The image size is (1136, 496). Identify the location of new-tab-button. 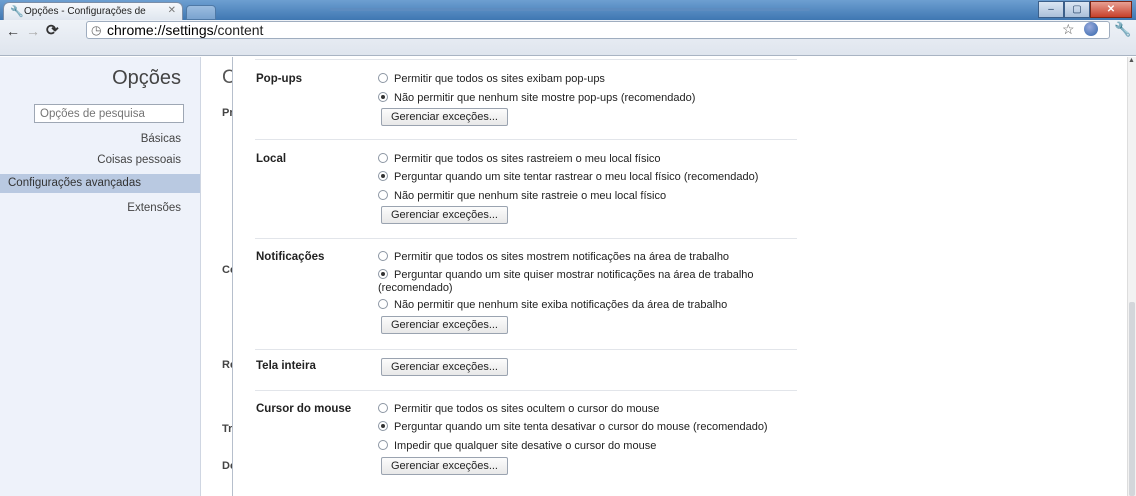
(201, 12).